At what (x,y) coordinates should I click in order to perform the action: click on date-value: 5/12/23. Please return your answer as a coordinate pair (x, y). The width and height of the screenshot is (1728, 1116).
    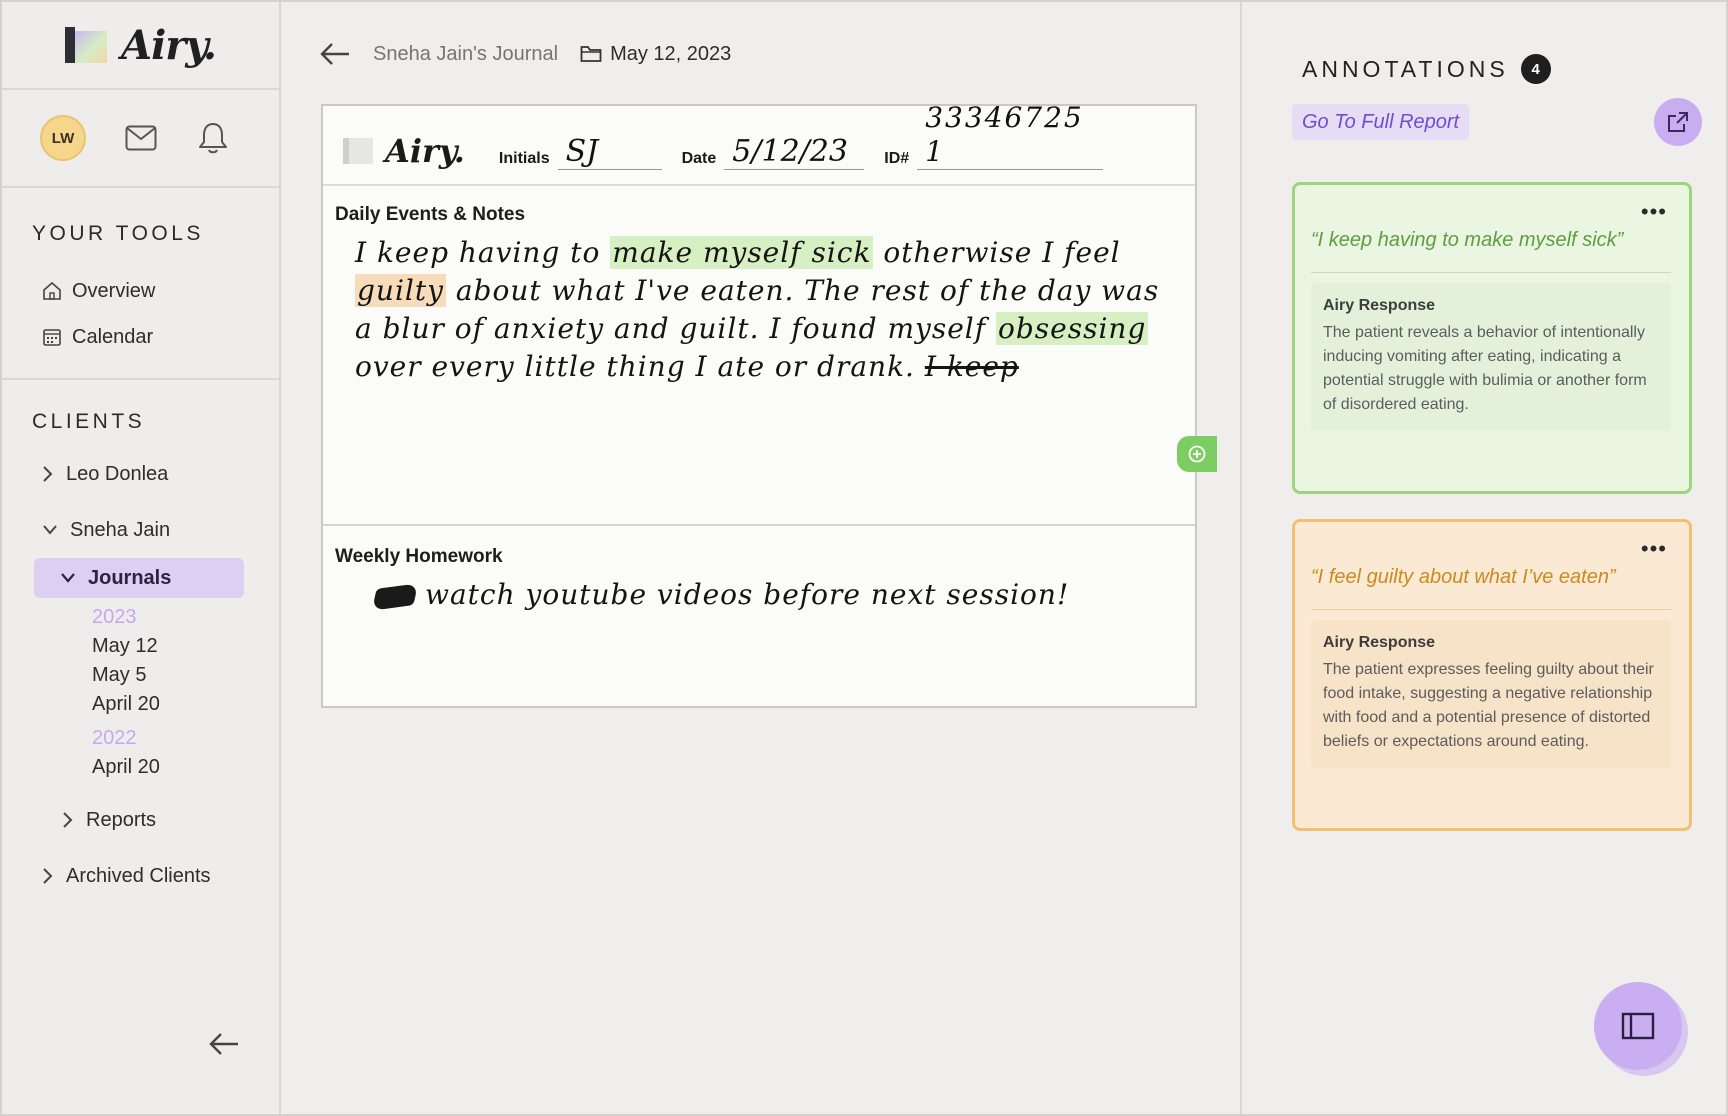
    Looking at the image, I should click on (794, 152).